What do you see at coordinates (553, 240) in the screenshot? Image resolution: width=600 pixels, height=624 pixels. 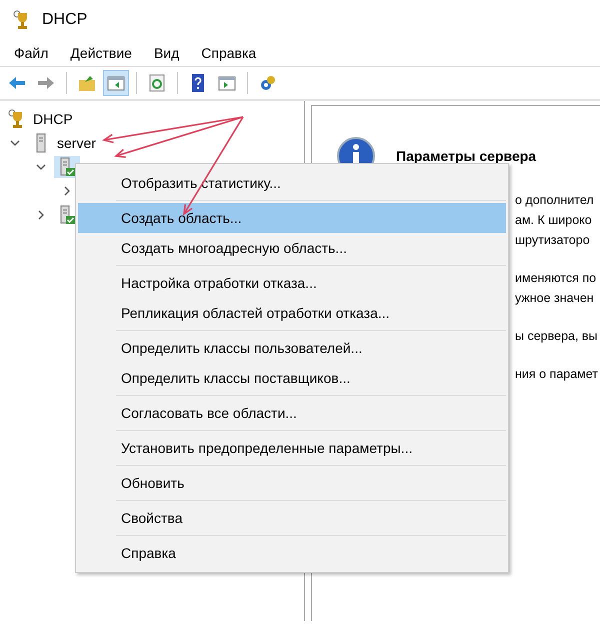 I see `text-line: шрутизаторо` at bounding box center [553, 240].